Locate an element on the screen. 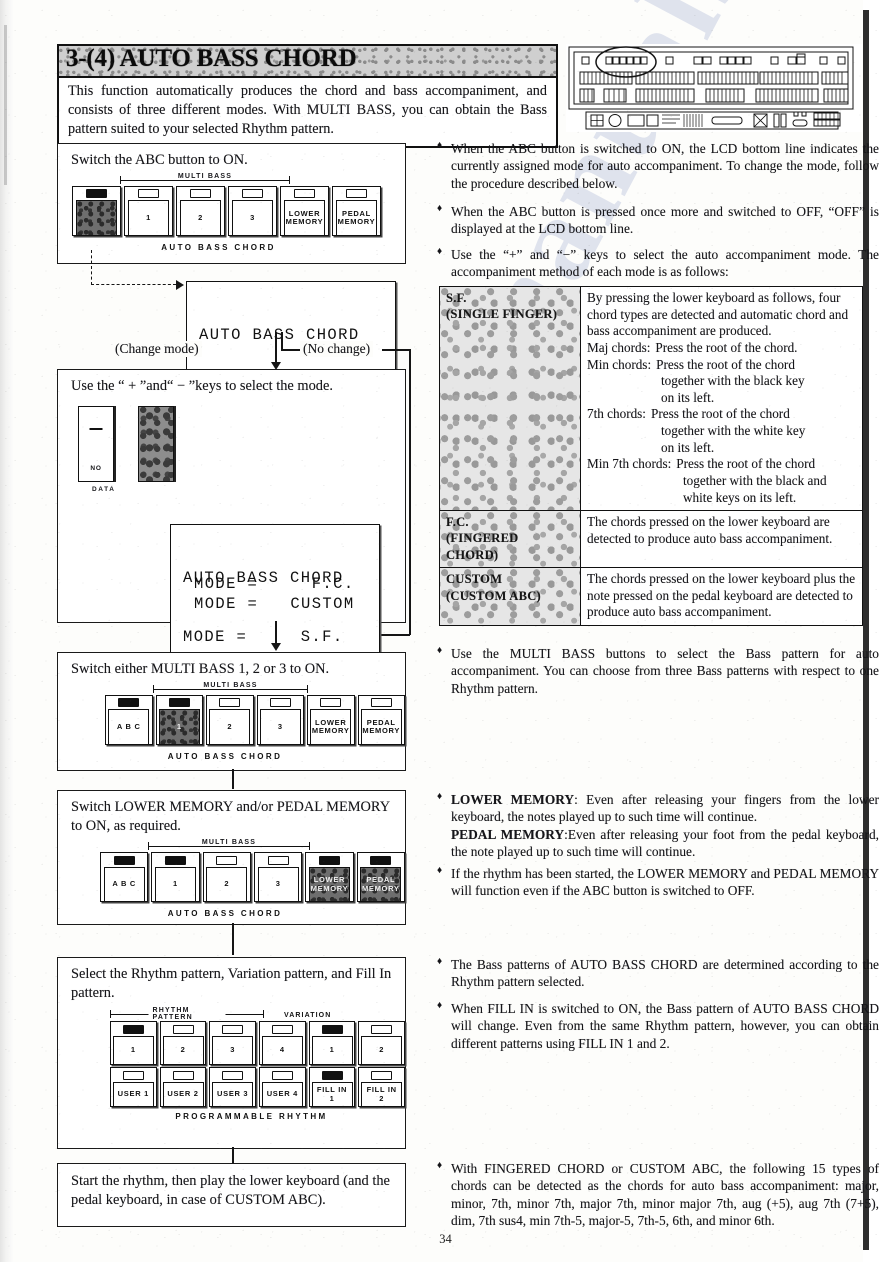 The width and height of the screenshot is (891, 1262). multi-bass-3-button-step4: 3 is located at coordinates (278, 877).